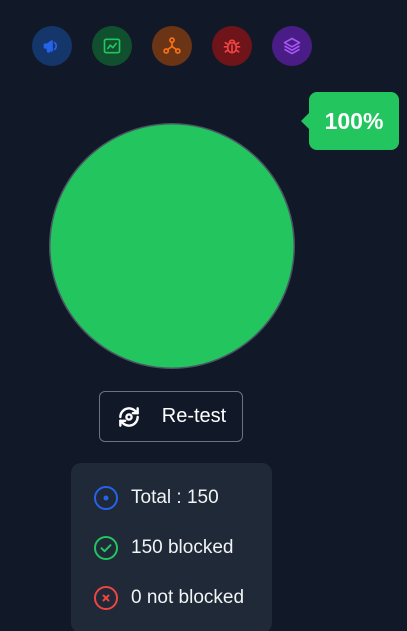 Image resolution: width=407 pixels, height=631 pixels. I want to click on chart-line-icon, so click(112, 46).